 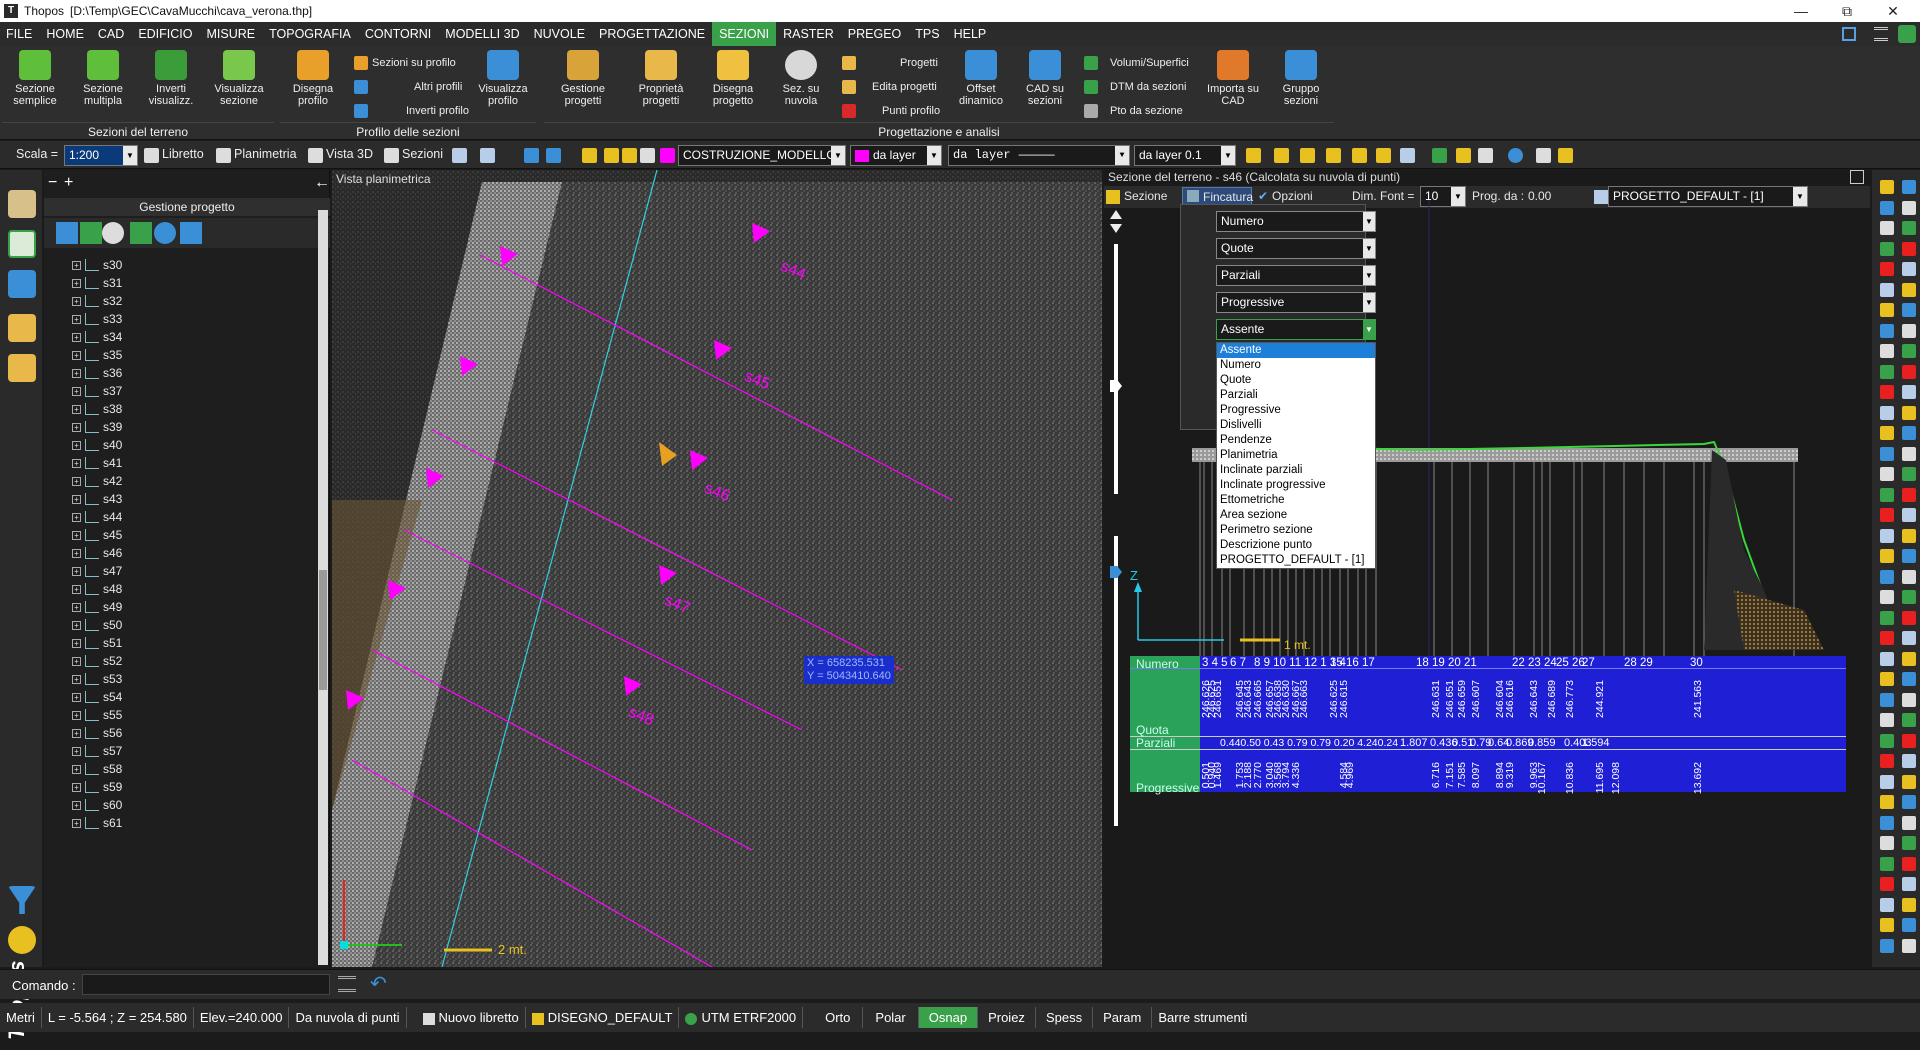 What do you see at coordinates (97, 445) in the screenshot?
I see `tree-item: + s40` at bounding box center [97, 445].